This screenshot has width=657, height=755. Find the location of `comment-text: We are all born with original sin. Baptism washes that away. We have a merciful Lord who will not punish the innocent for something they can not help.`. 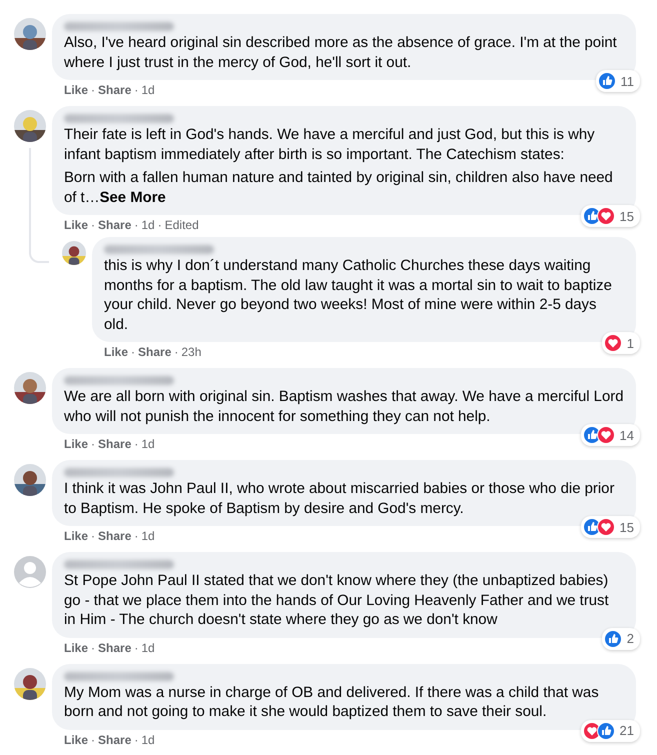

comment-text: We are all born with original sin. Baptism washes that away. We have a merciful Lord who will not punish the innocent for something they can not help. is located at coordinates (344, 407).